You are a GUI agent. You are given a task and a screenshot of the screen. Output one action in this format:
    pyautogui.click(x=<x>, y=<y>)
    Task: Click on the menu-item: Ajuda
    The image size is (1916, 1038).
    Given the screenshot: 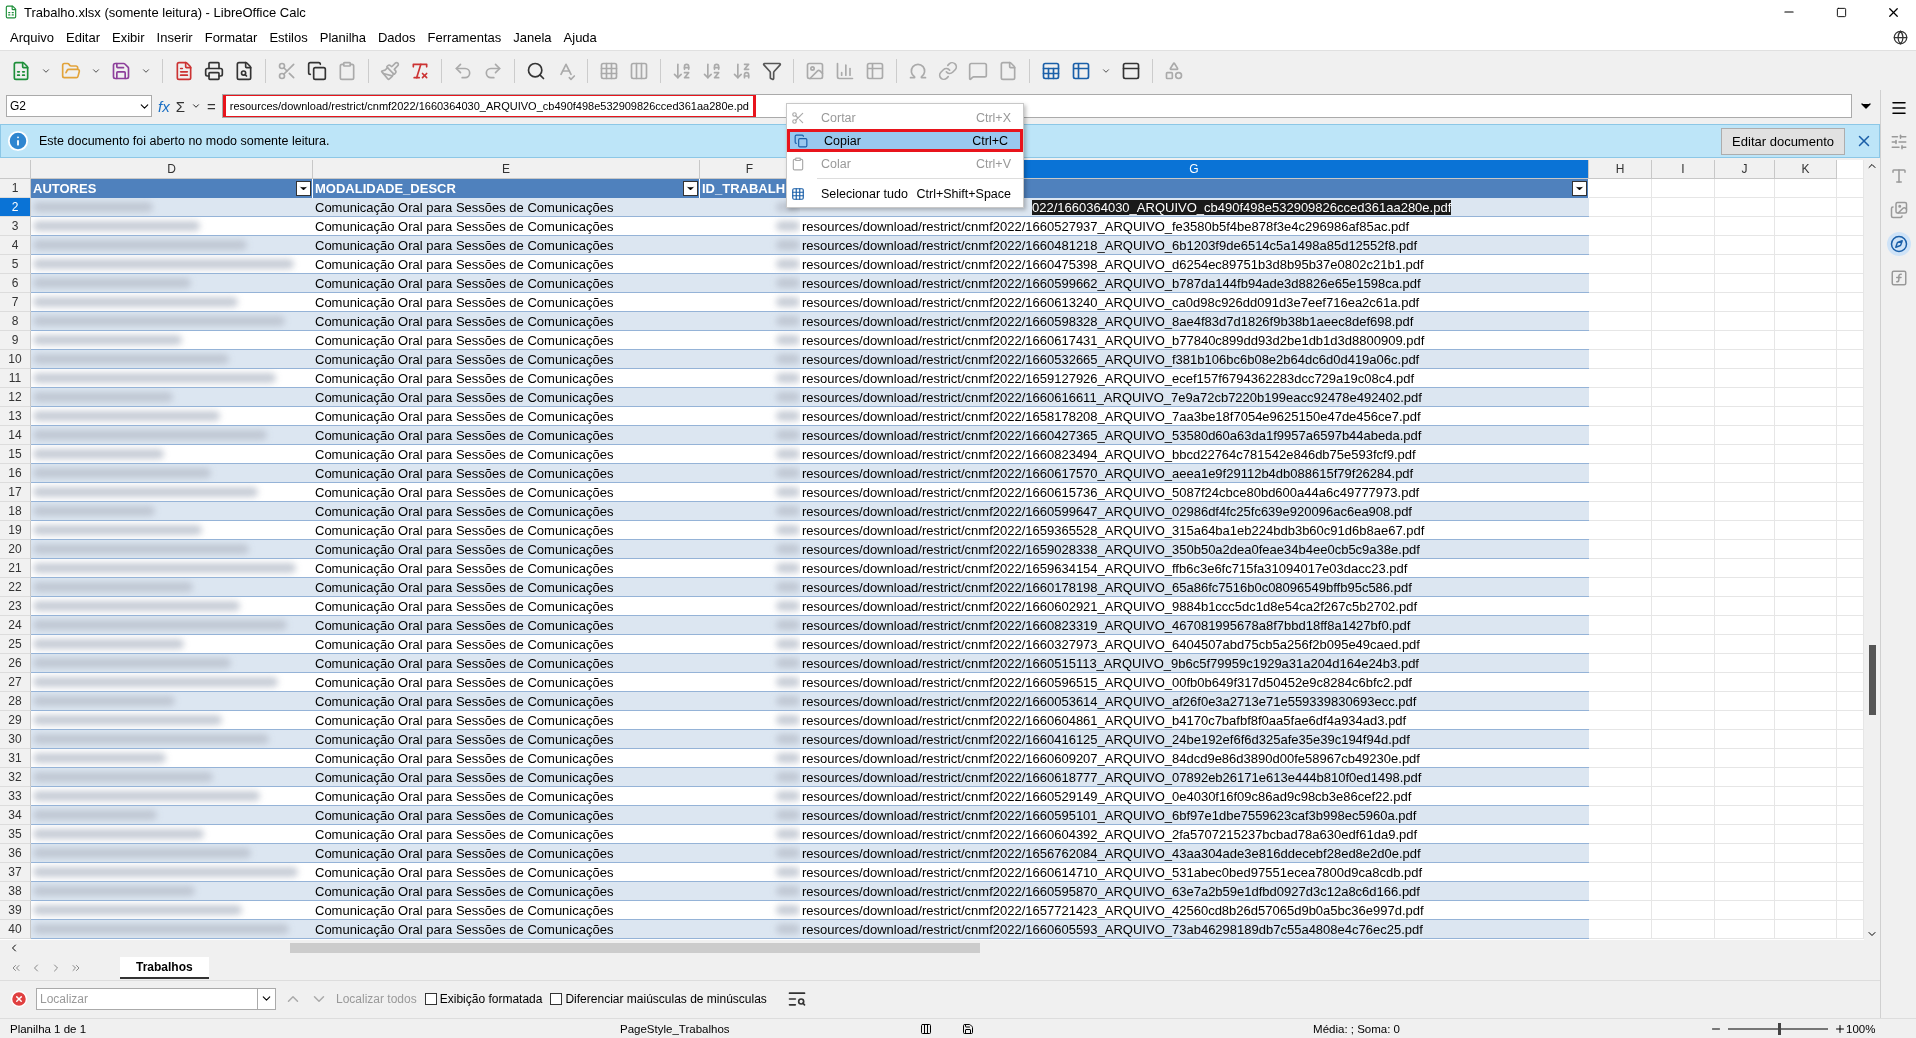 What is the action you would take?
    pyautogui.click(x=580, y=37)
    